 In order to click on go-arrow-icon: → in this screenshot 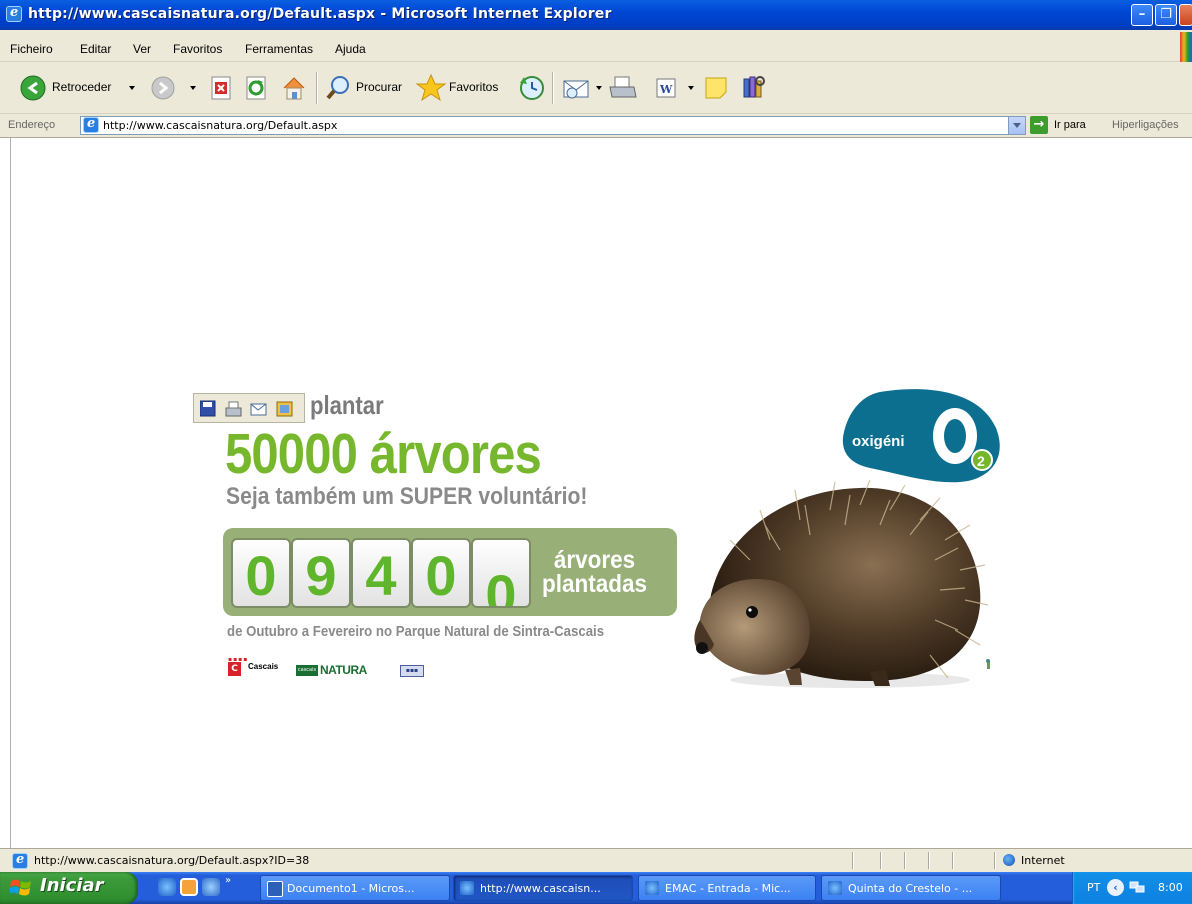, I will do `click(1039, 125)`.